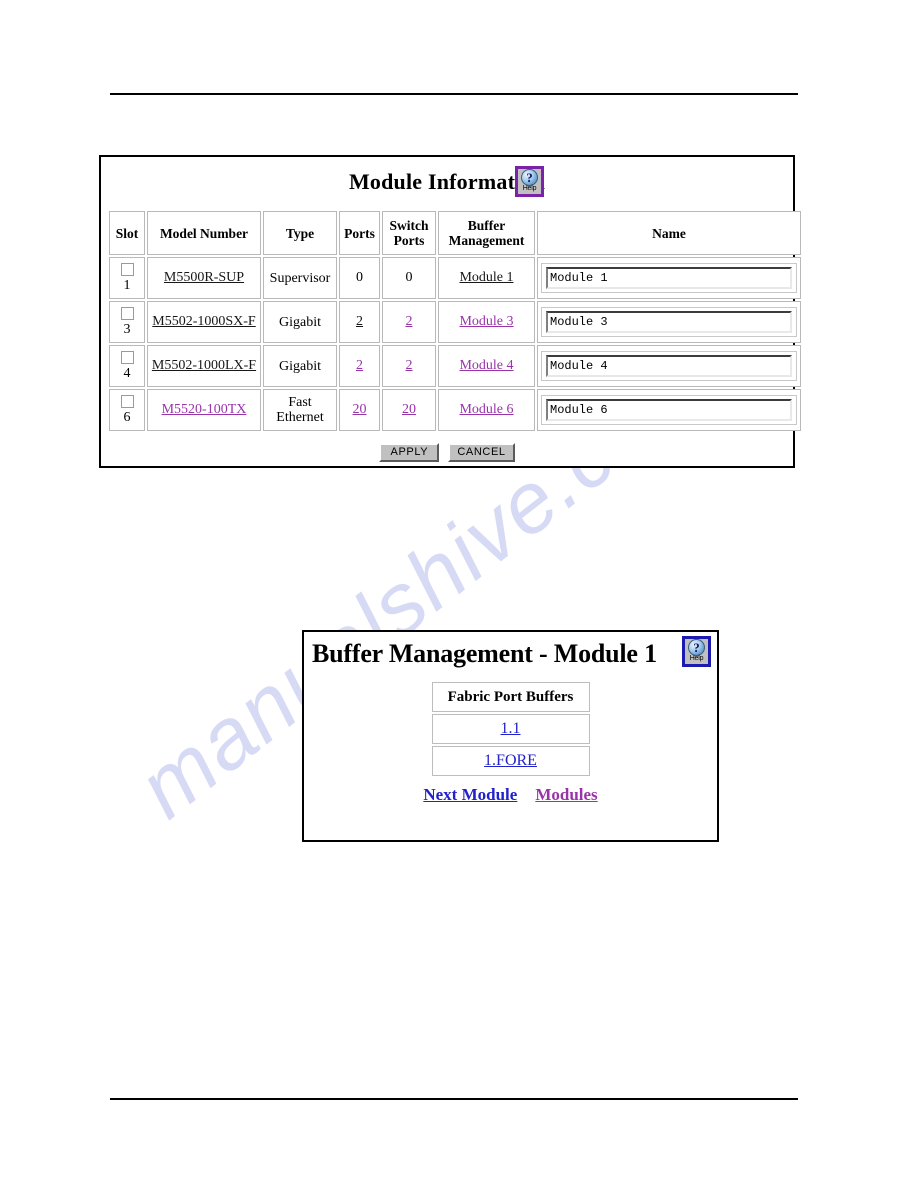 The width and height of the screenshot is (918, 1188). I want to click on module-information-title-bar: Module Information ? Help, so click(447, 182).